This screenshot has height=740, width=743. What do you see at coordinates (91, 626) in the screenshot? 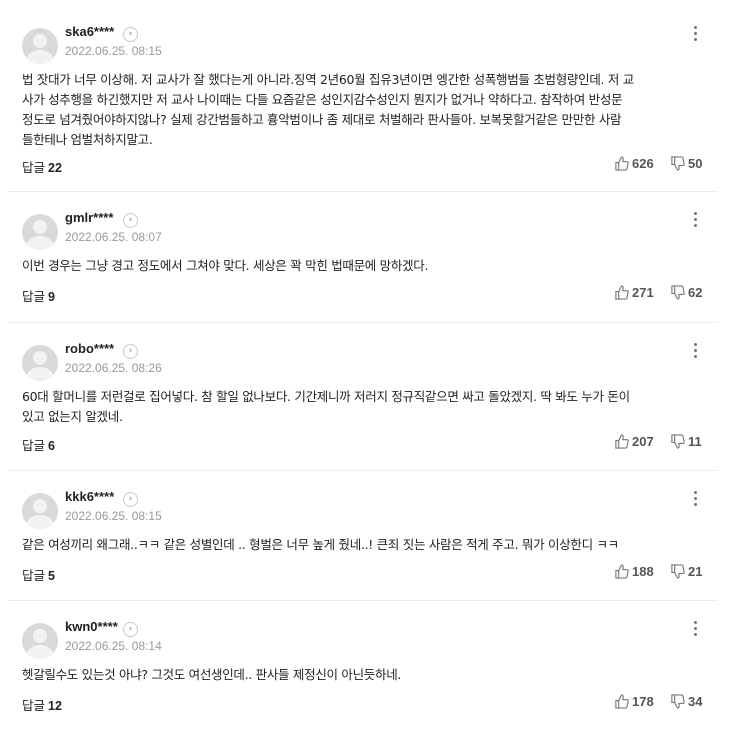
I see `username: kwn0****` at bounding box center [91, 626].